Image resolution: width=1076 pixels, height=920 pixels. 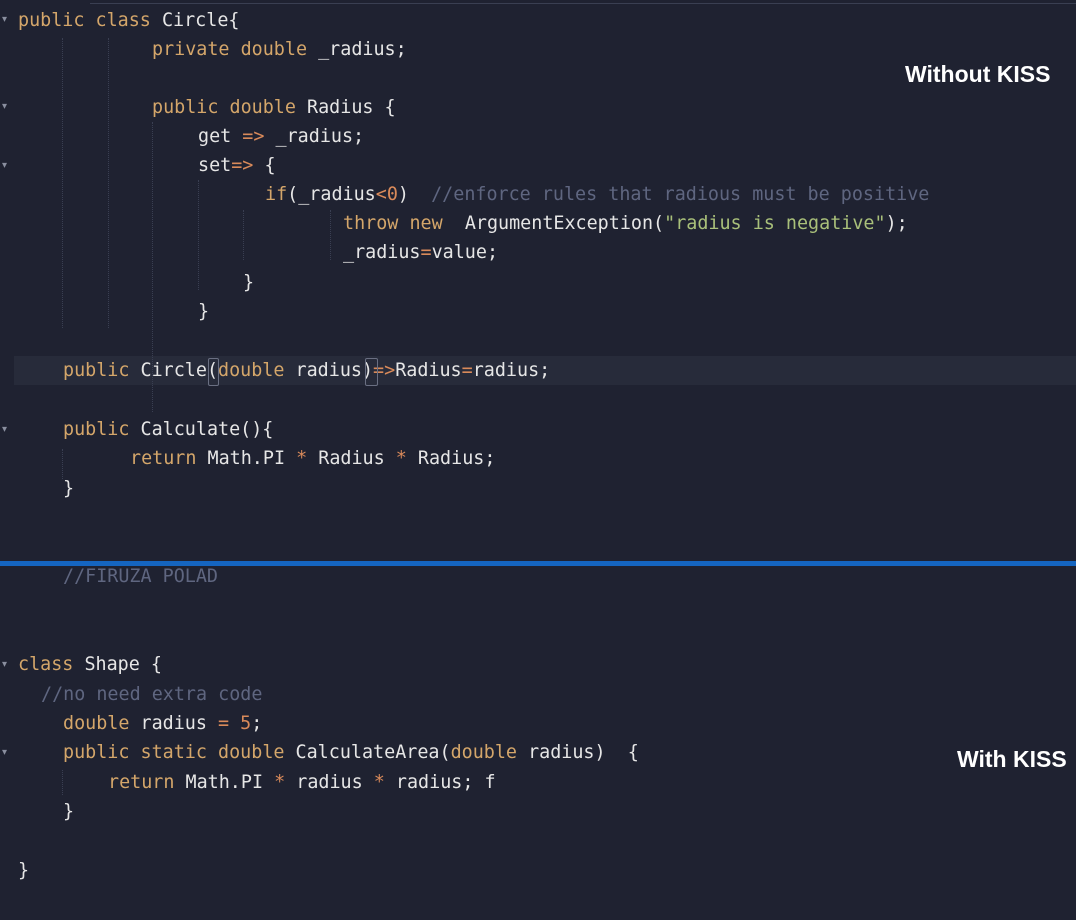 What do you see at coordinates (201, 429) in the screenshot?
I see `code-token: Calculate(){` at bounding box center [201, 429].